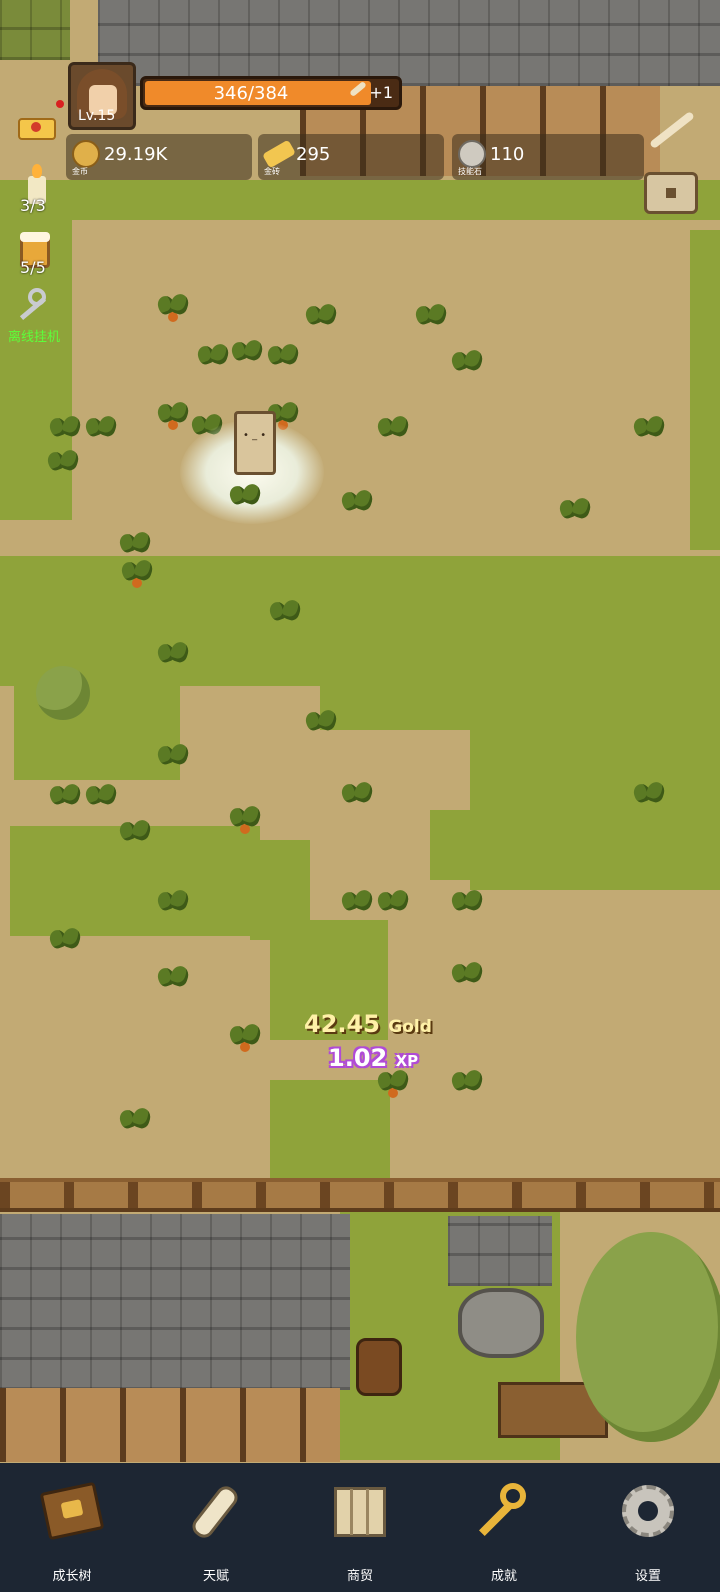  I want to click on nav-settings: 设置, so click(648, 1527).